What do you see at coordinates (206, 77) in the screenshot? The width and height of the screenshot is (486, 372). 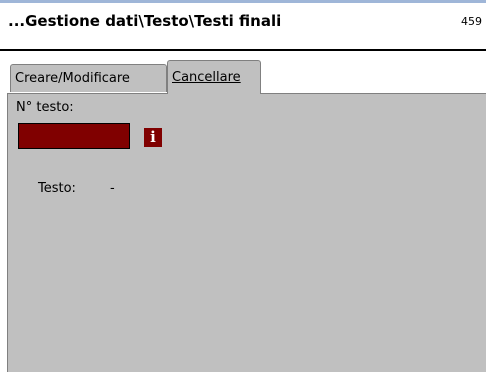 I see `tab-label: Cancellare` at bounding box center [206, 77].